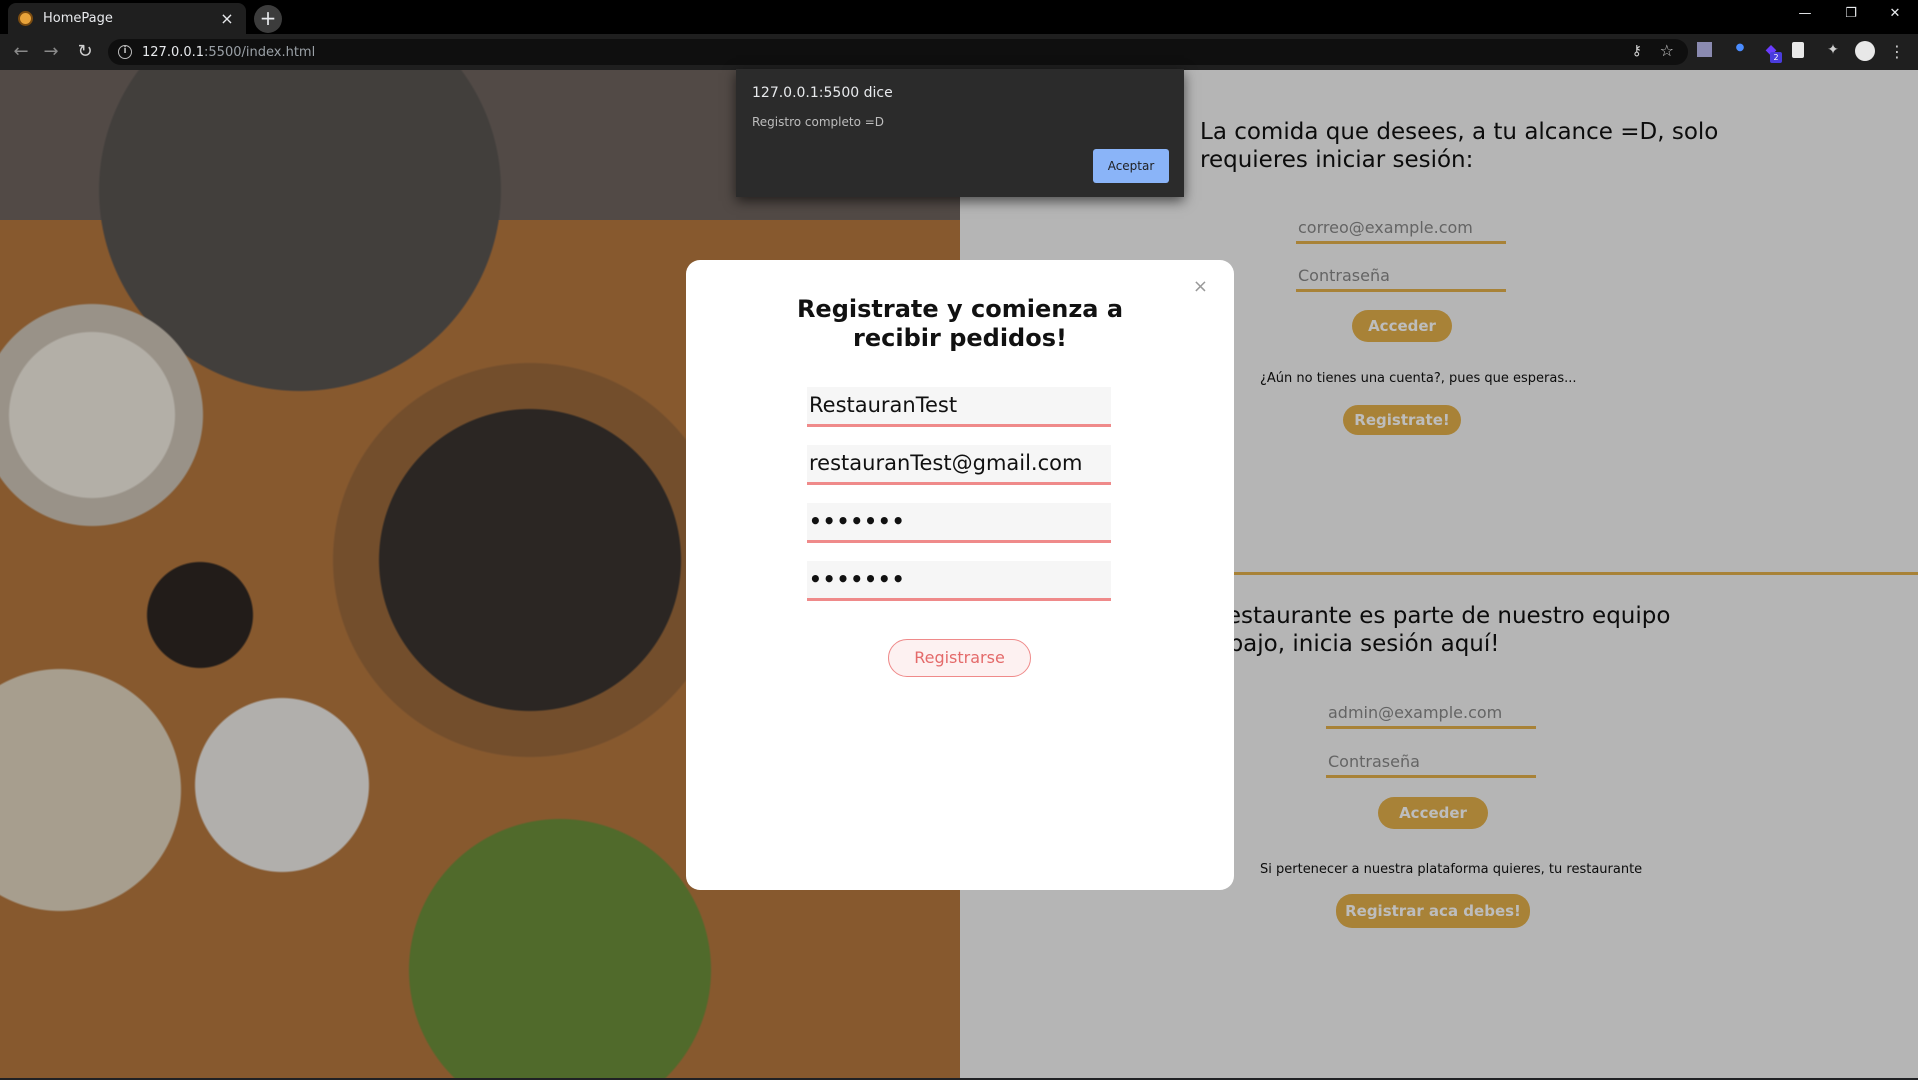 This screenshot has width=1918, height=1080. I want to click on reload-icon: ↻, so click(85, 51).